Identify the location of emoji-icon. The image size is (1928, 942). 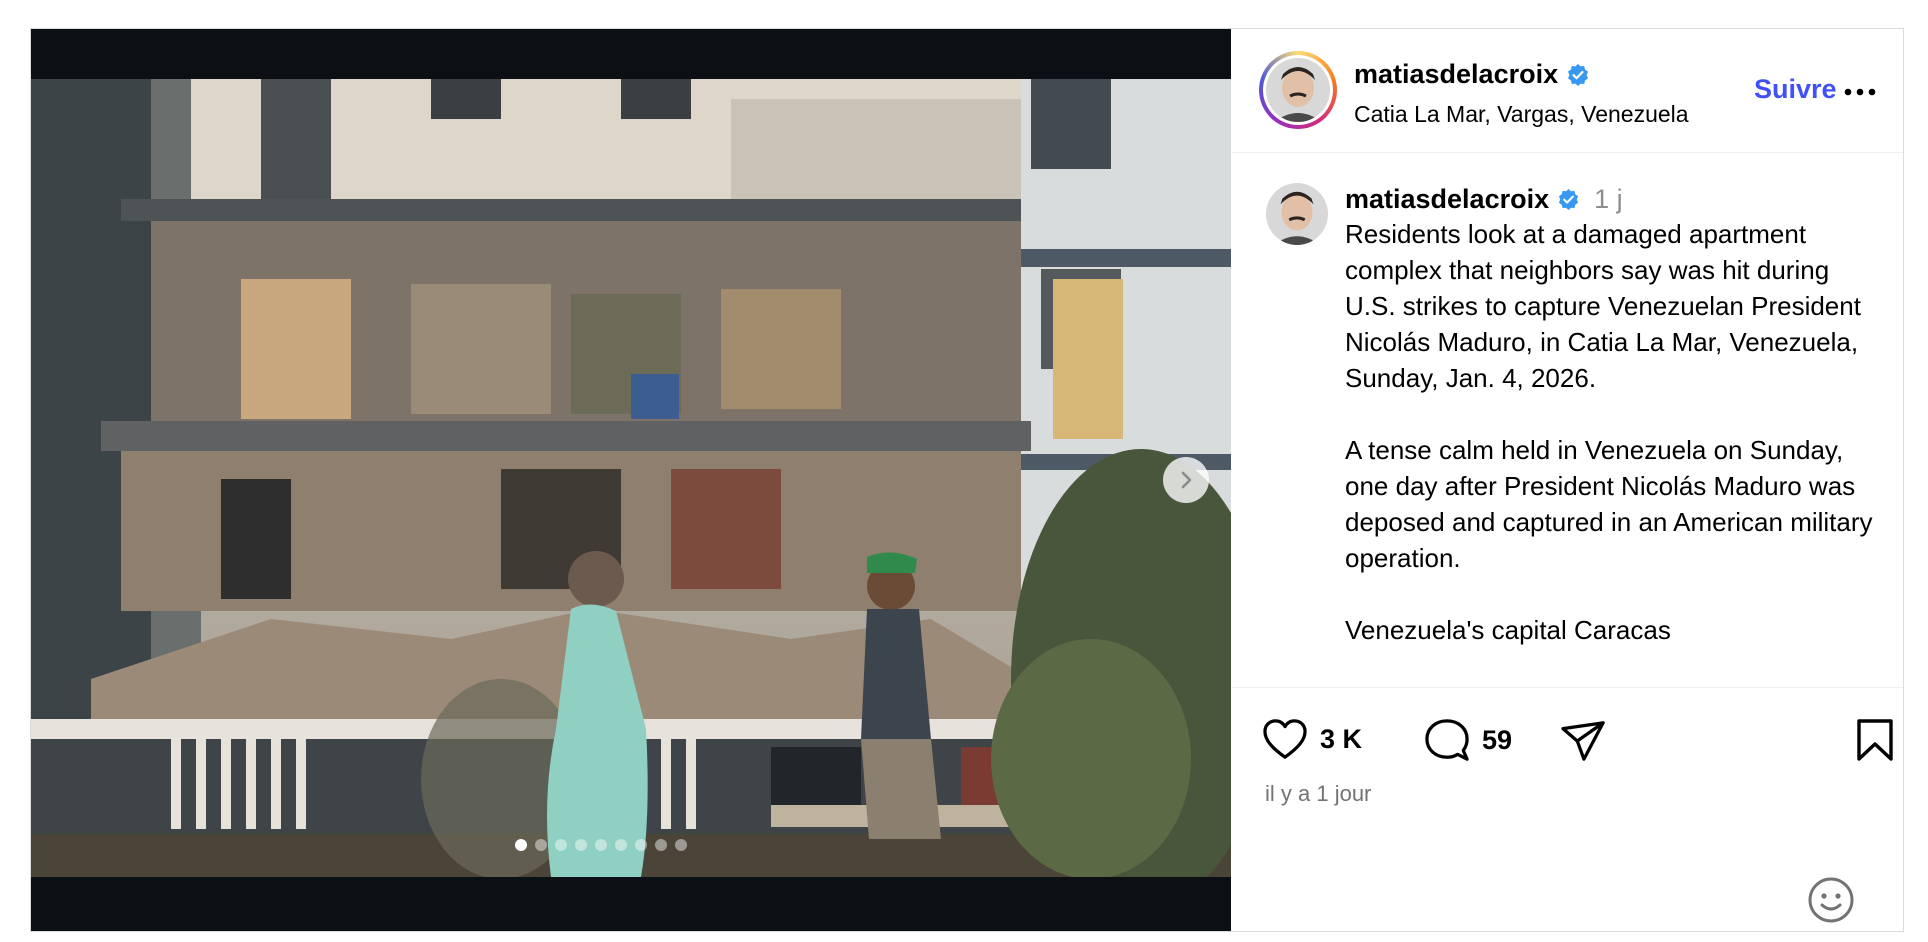
(1831, 900).